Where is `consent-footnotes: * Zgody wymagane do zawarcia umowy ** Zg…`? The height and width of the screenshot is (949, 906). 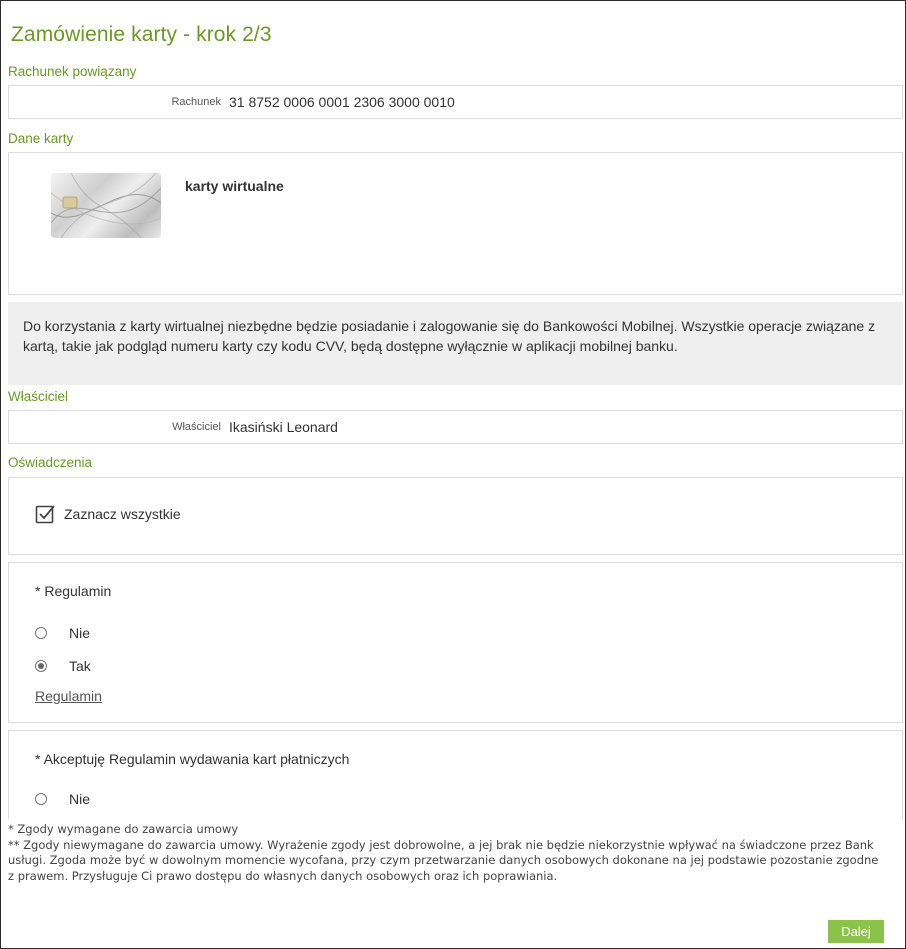
consent-footnotes: * Zgody wymagane do zawarcia umowy ** Zg… is located at coordinates (448, 853).